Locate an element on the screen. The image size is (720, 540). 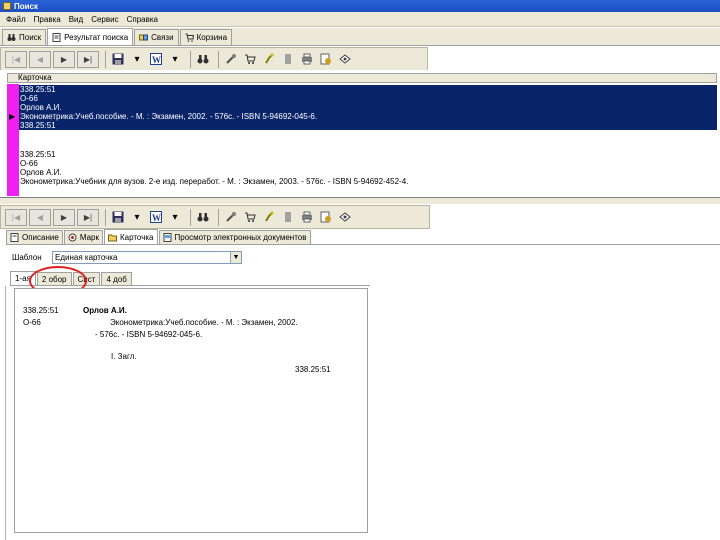
edoc-icon is located at coordinates (167, 237).